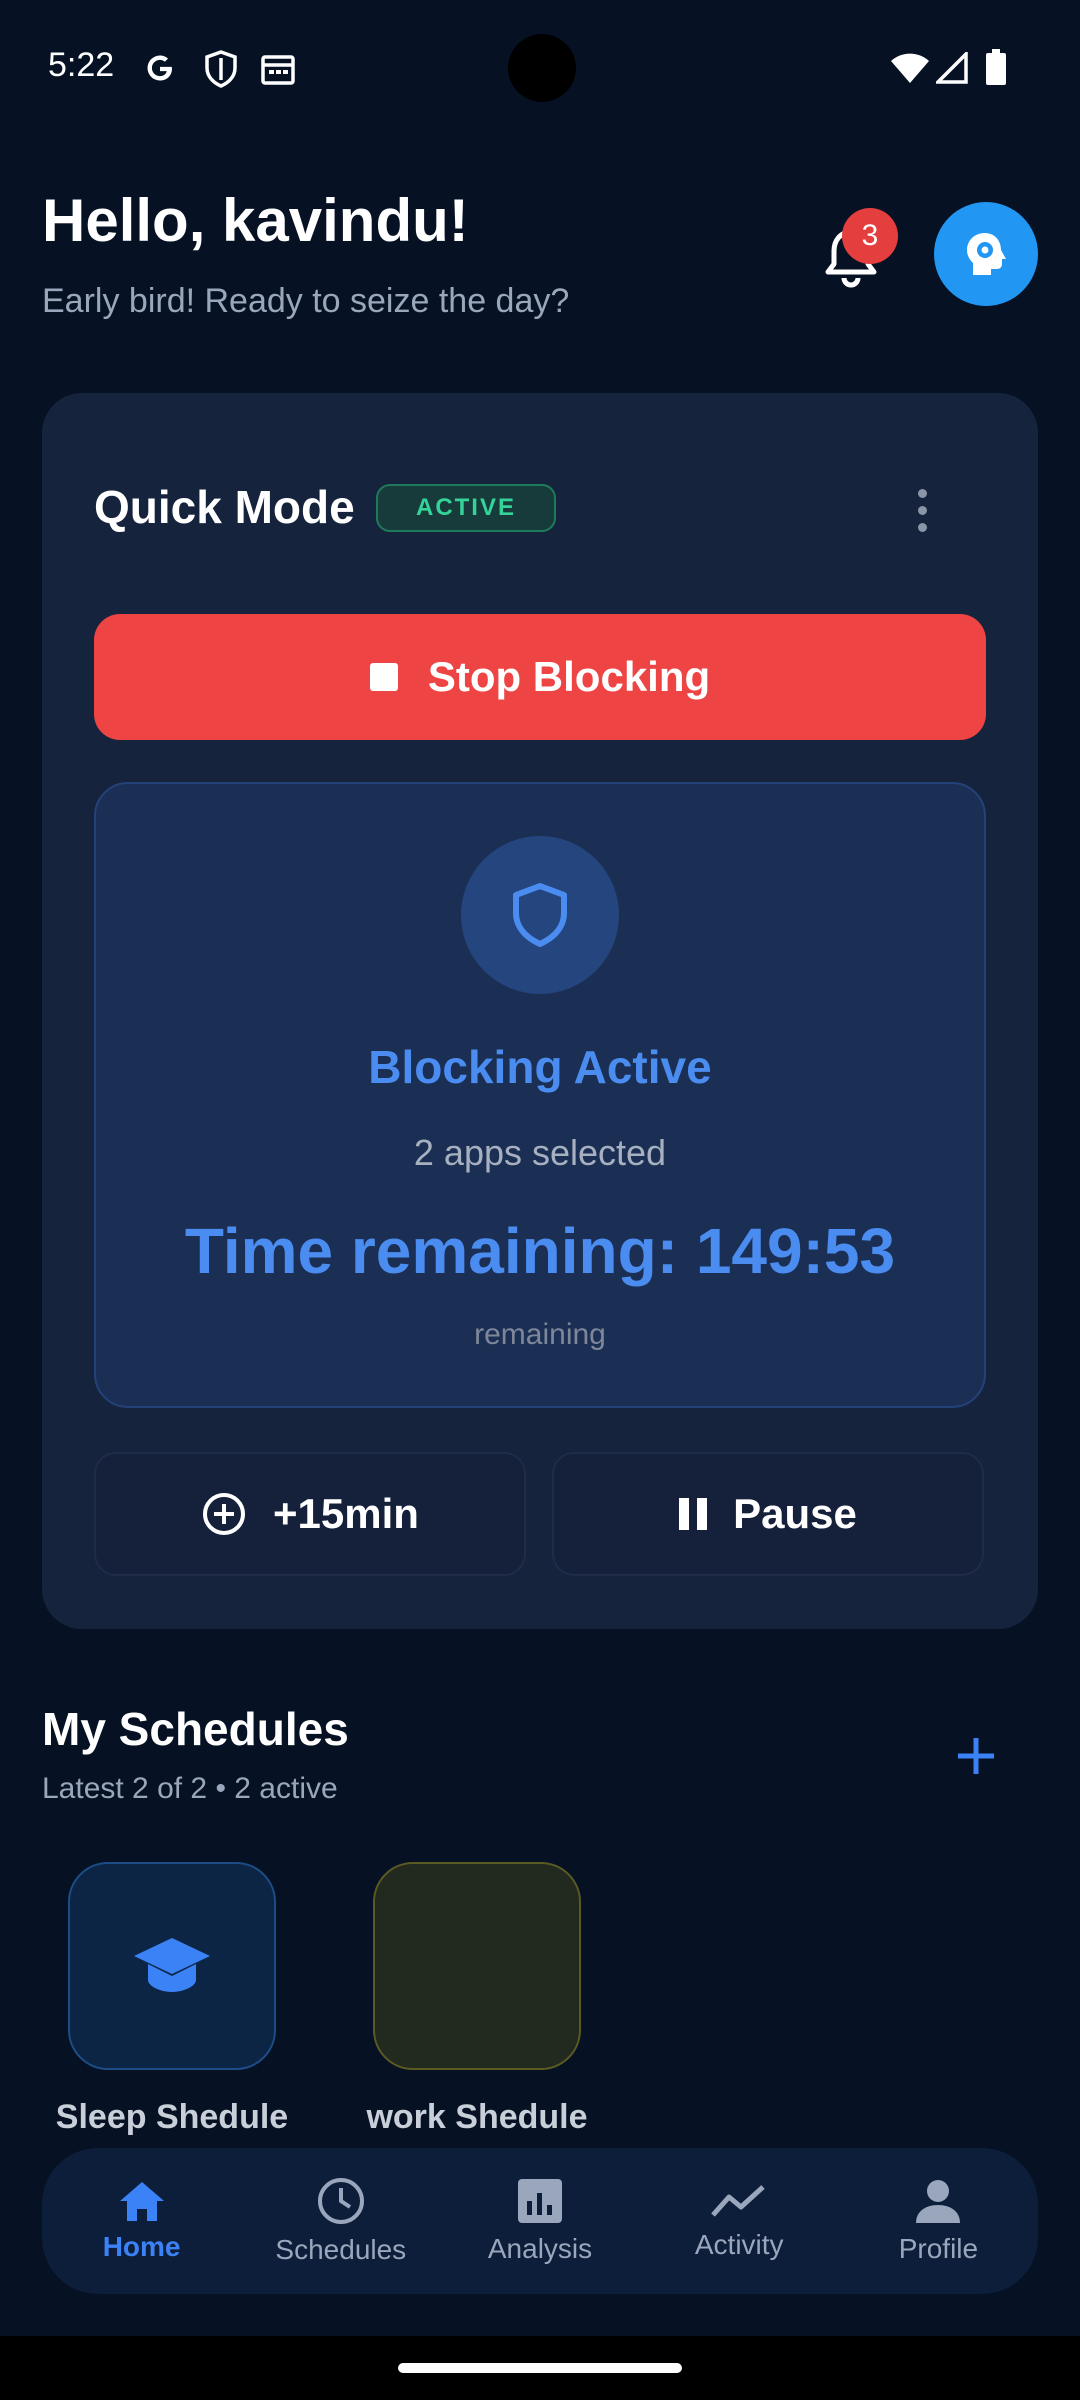  Describe the element at coordinates (569, 676) in the screenshot. I see `stop-blocking-label: Stop Blocking` at that location.